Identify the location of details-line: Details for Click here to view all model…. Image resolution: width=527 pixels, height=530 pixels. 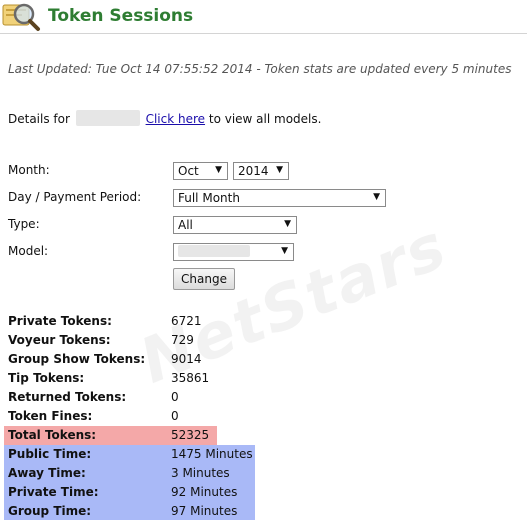
(164, 118).